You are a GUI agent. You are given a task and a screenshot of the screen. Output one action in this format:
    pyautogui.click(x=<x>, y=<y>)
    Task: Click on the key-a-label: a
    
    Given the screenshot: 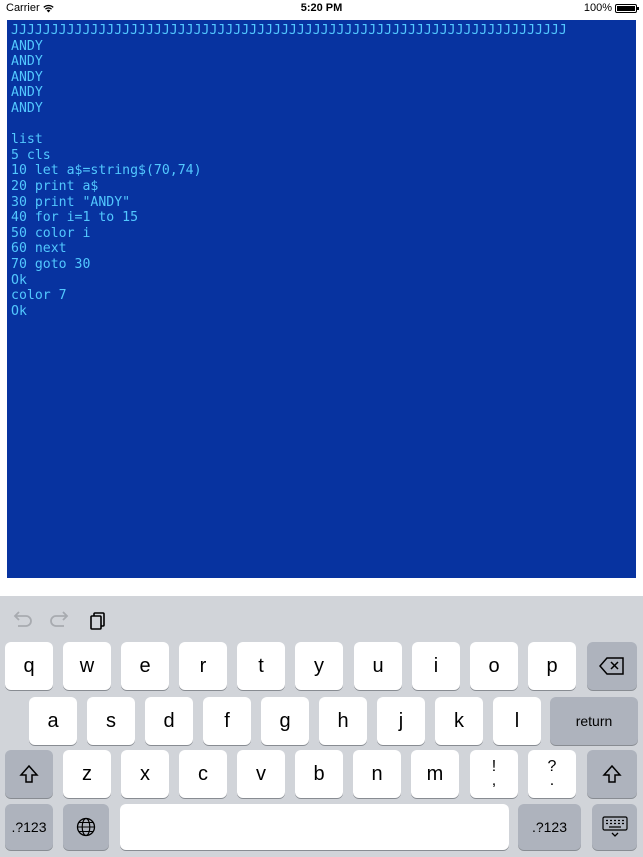 What is the action you would take?
    pyautogui.click(x=53, y=720)
    